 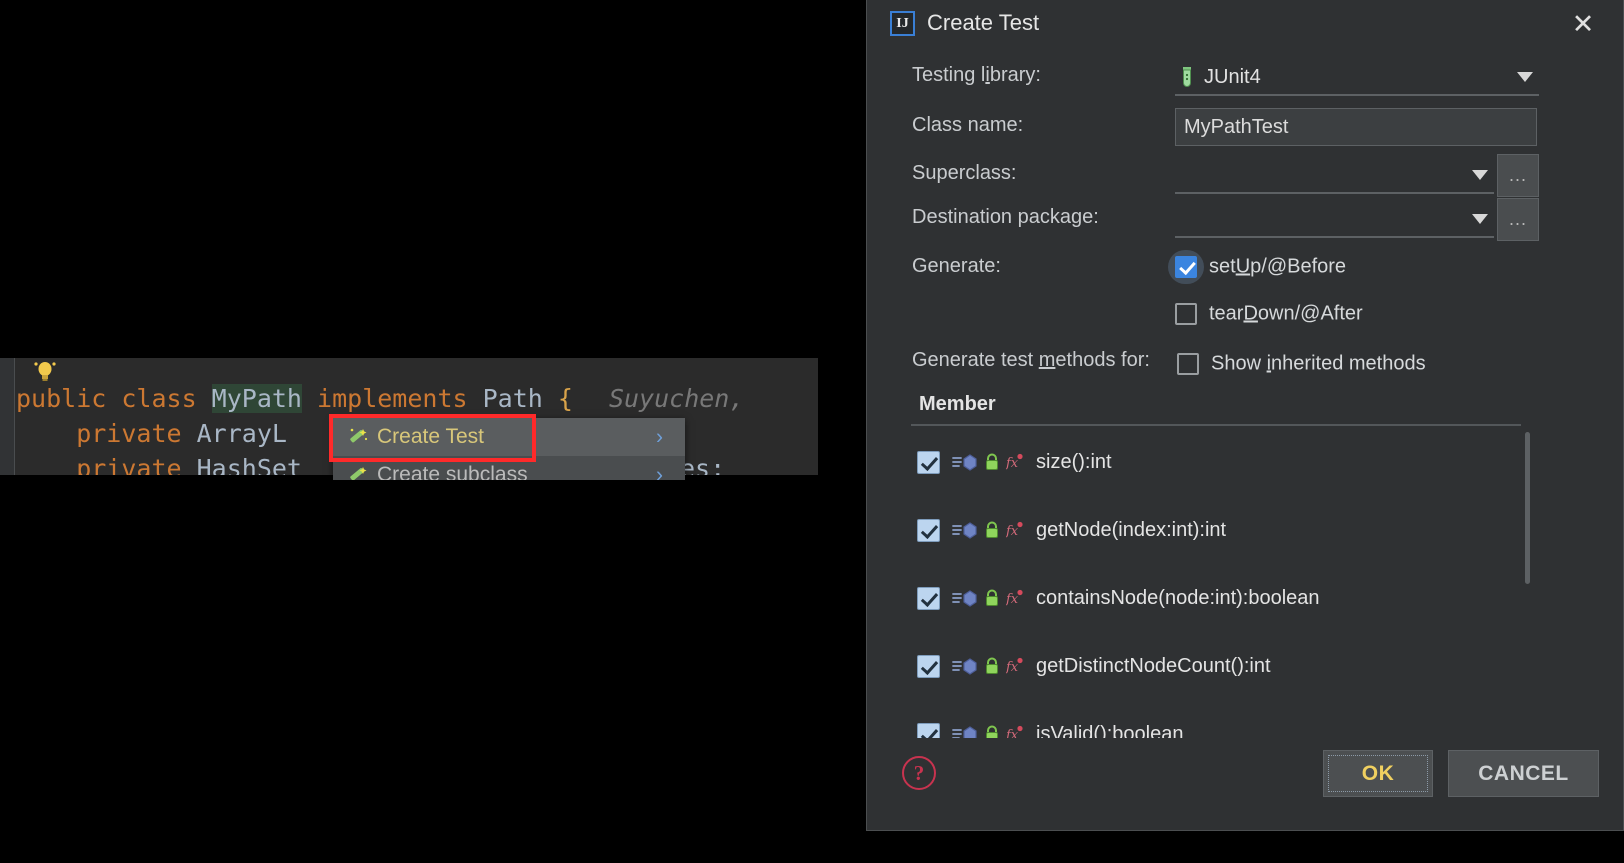 I want to click on code-token-brace: {, so click(x=565, y=398).